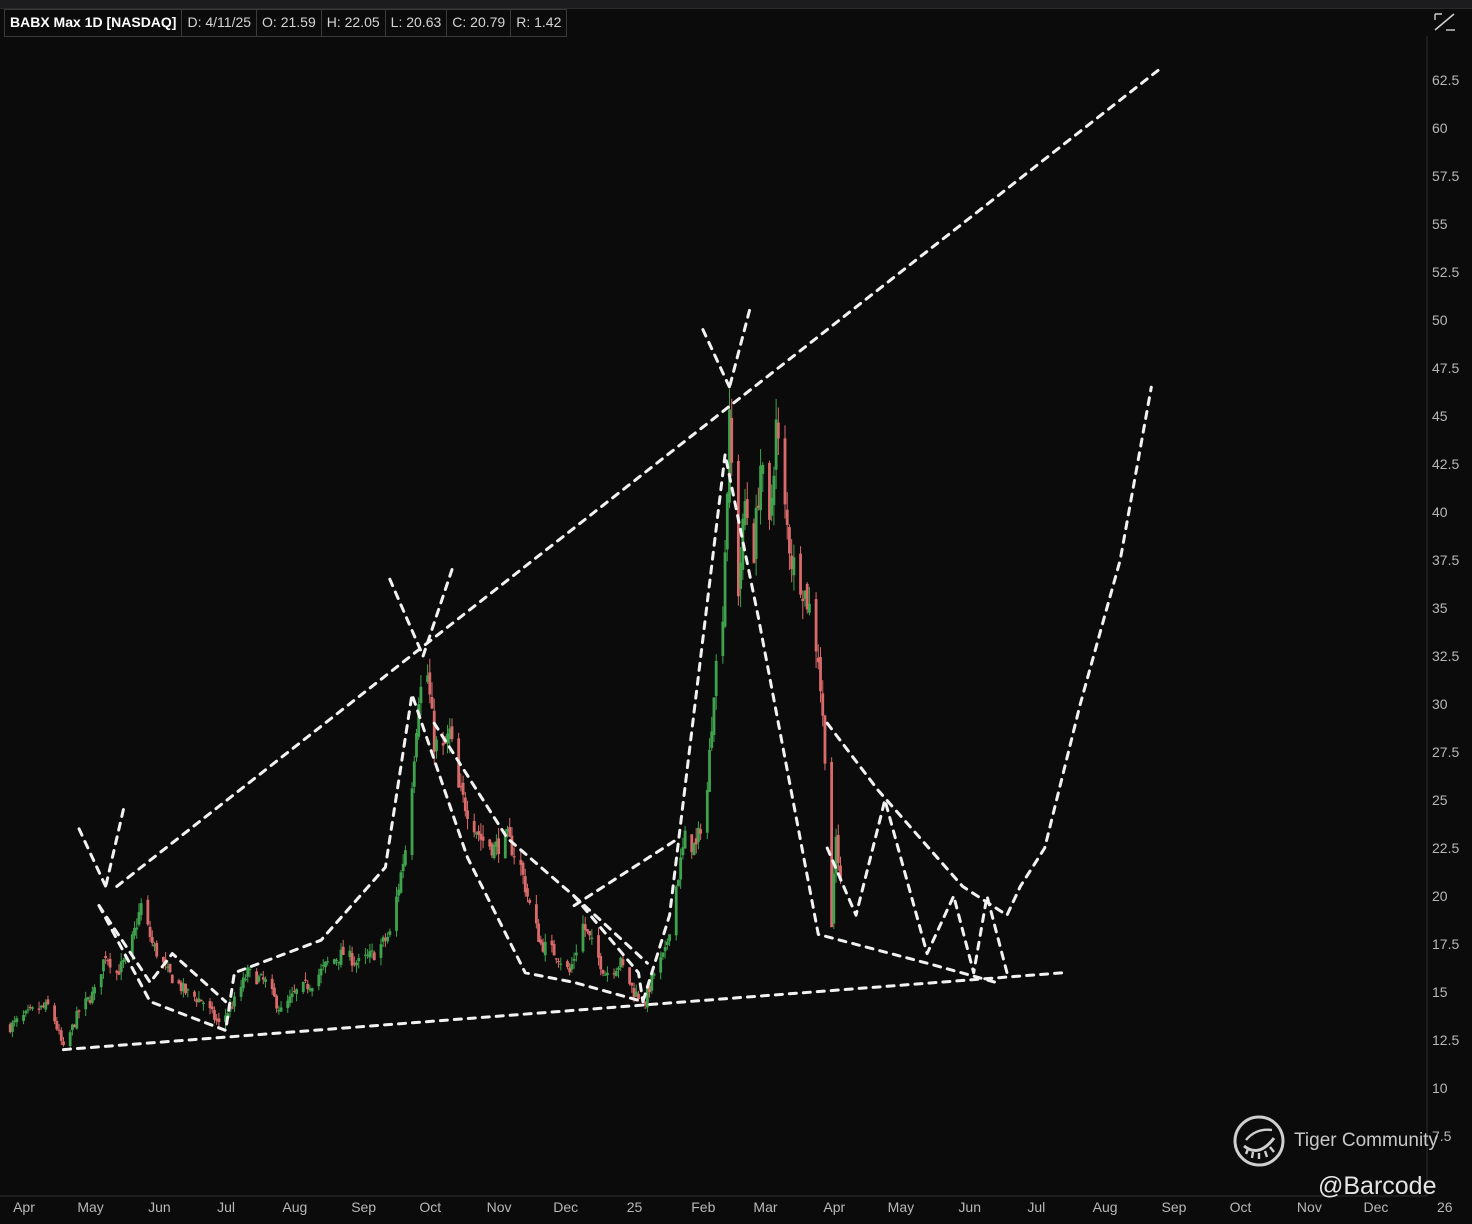 The height and width of the screenshot is (1224, 1472). What do you see at coordinates (406, 617) in the screenshot?
I see `peak-marker-2a` at bounding box center [406, 617].